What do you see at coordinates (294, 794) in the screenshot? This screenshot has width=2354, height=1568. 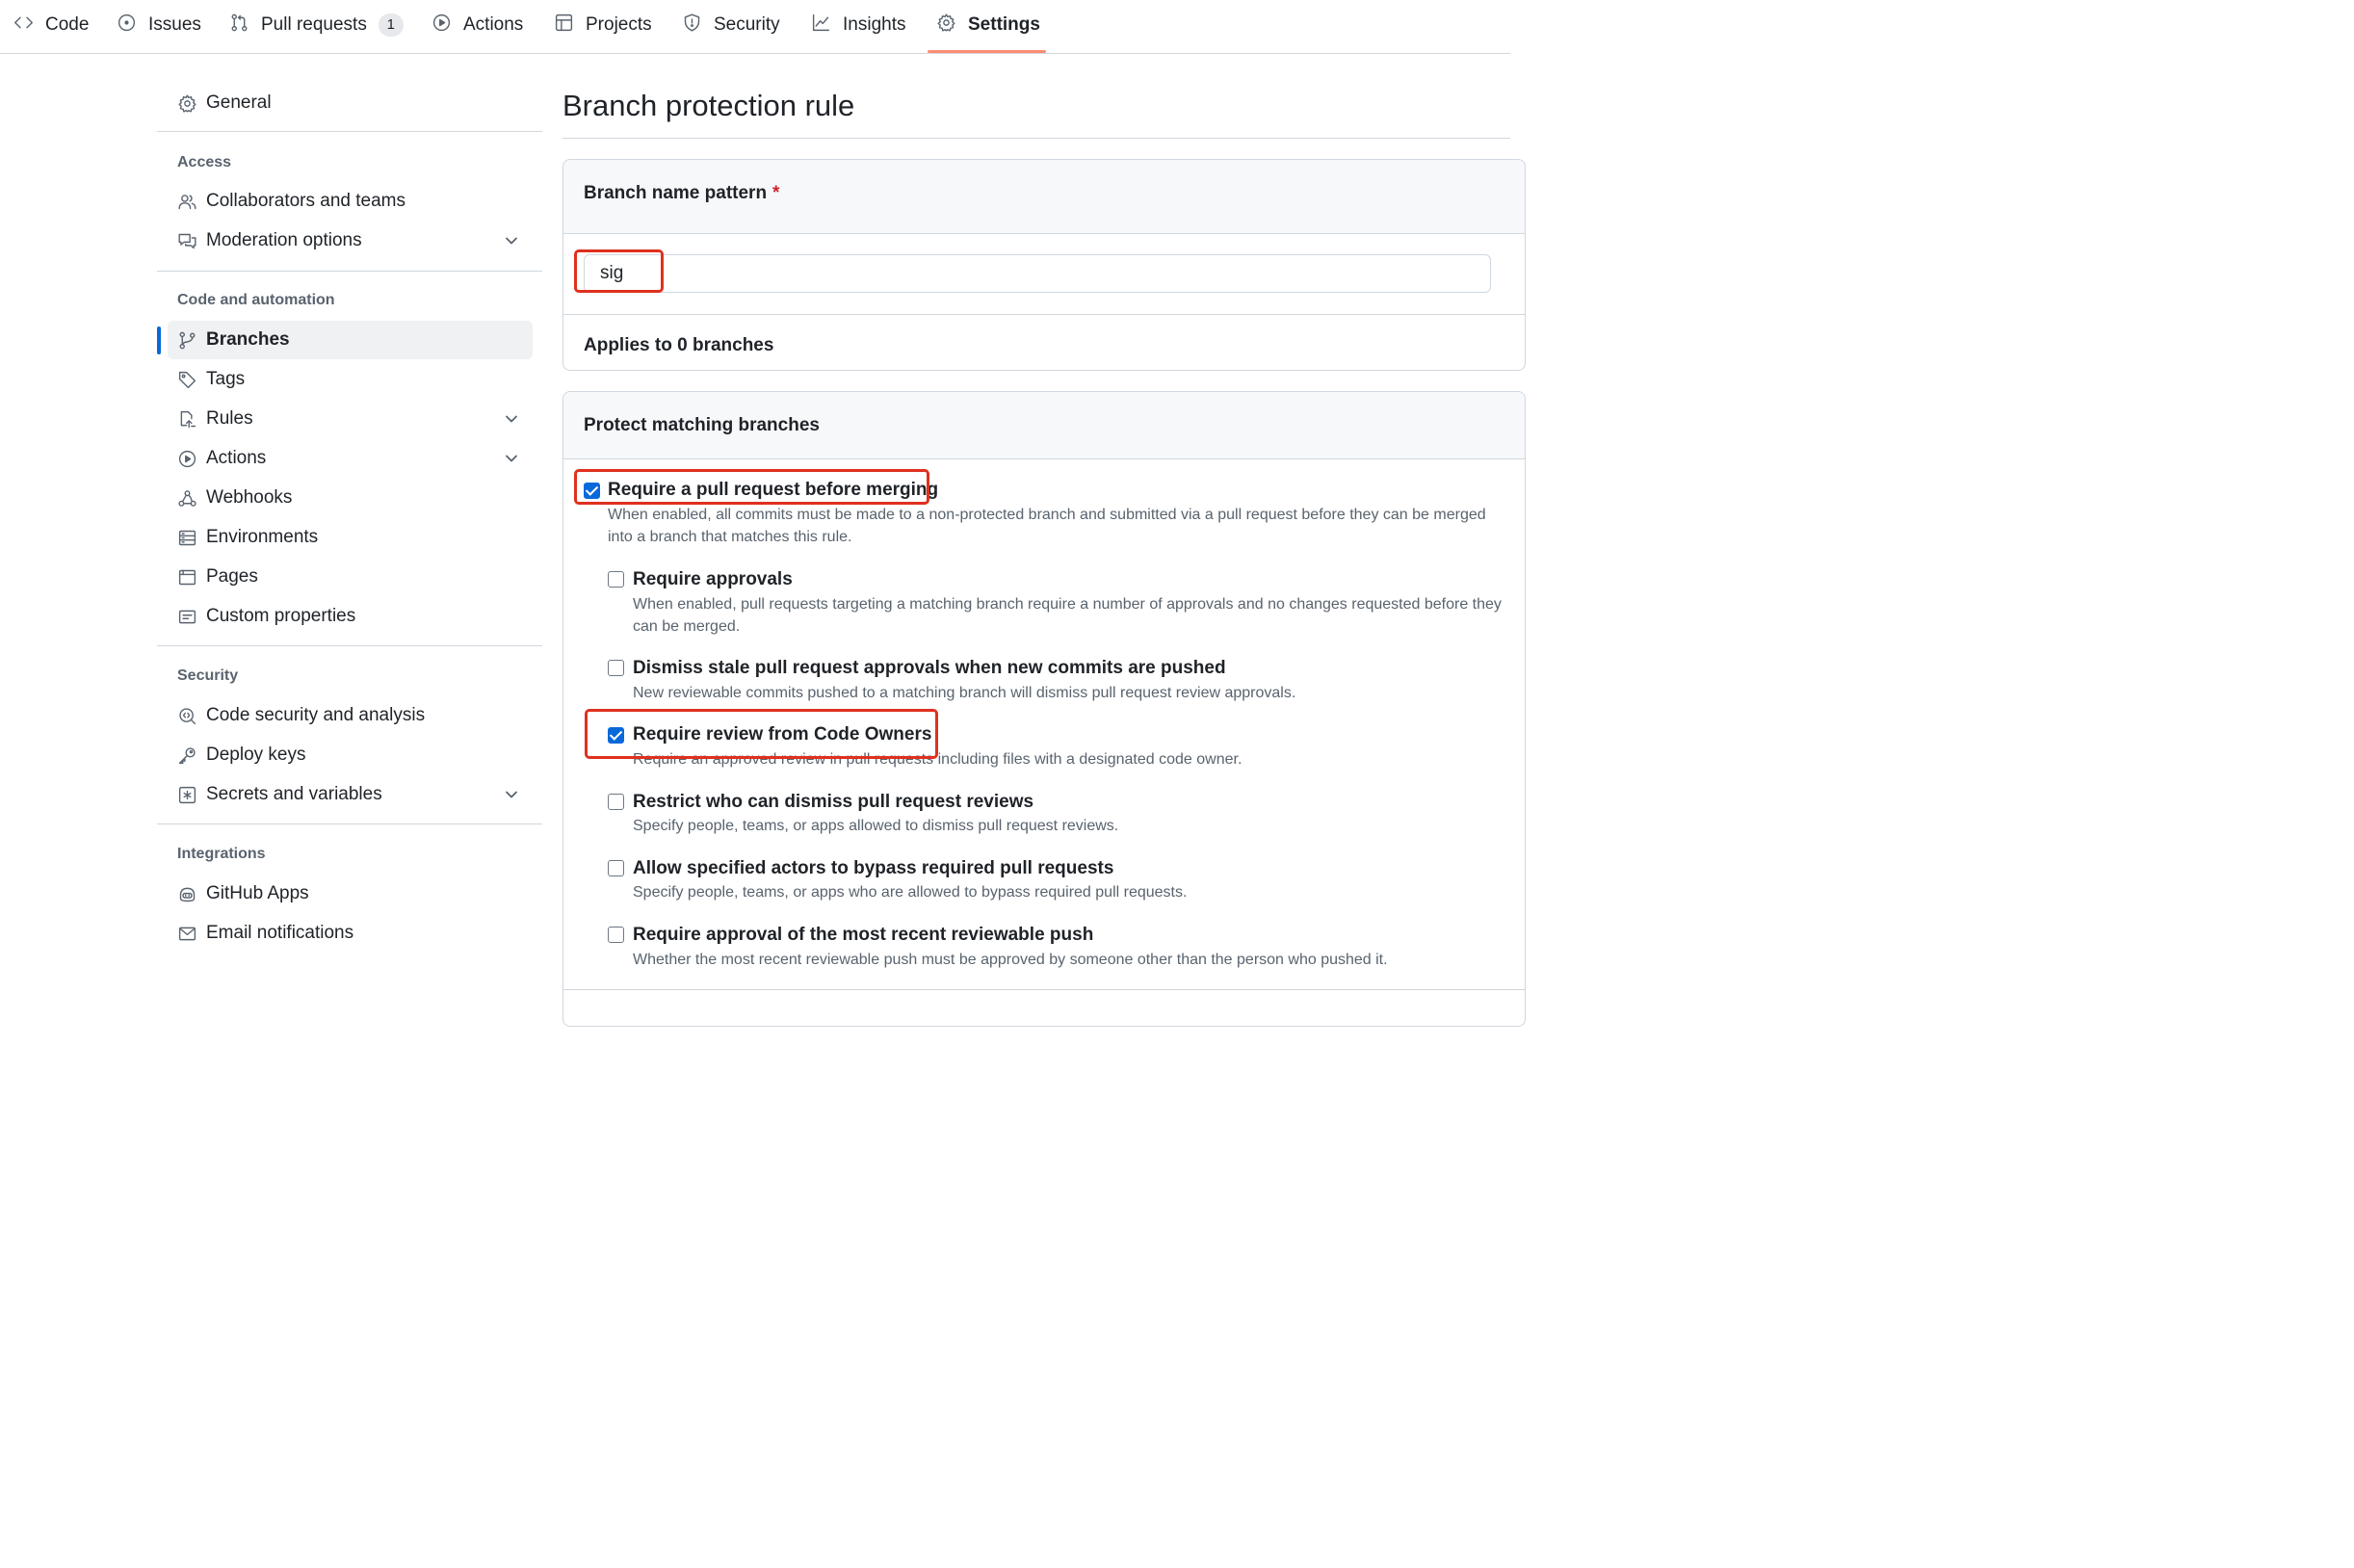 I see `sidebar-item-label: Secrets and variables` at bounding box center [294, 794].